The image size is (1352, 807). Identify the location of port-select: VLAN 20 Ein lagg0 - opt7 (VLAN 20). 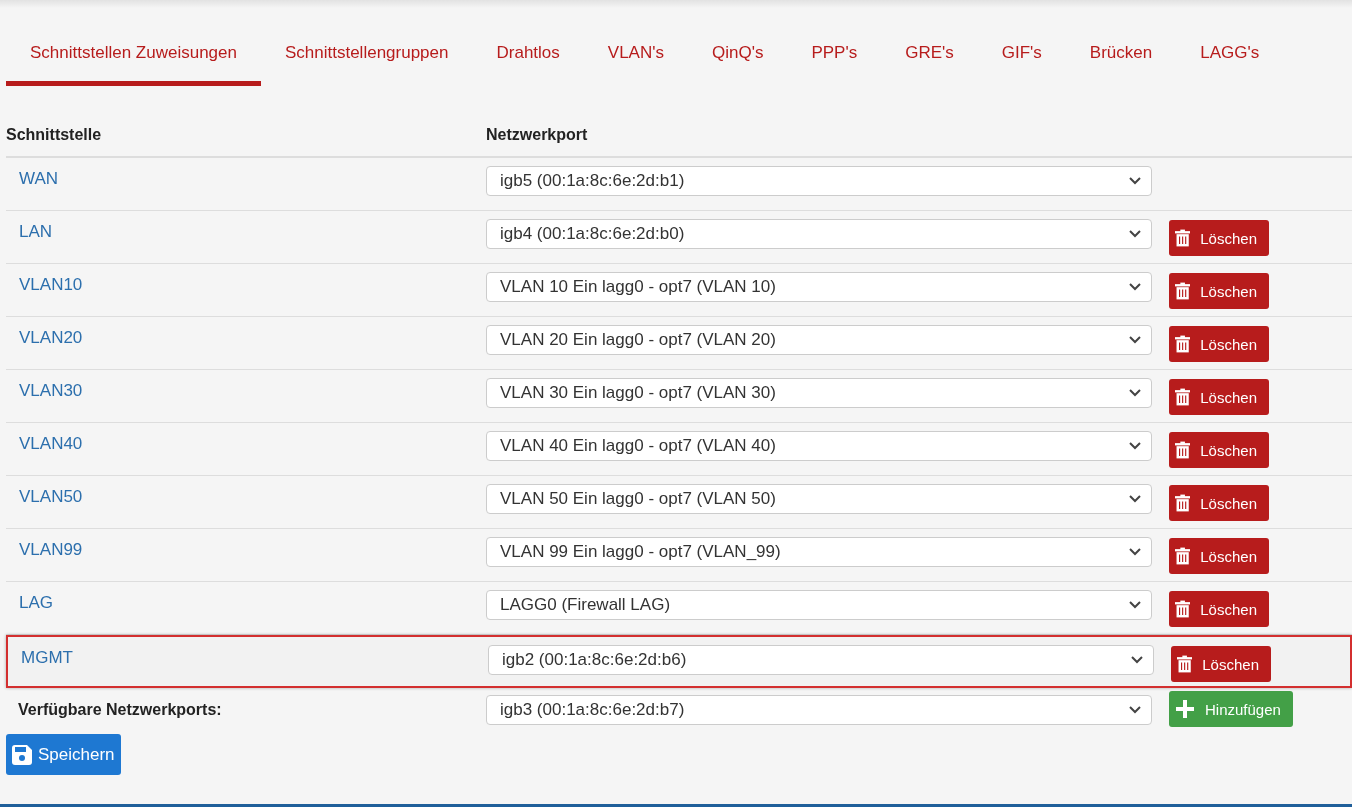
(819, 340).